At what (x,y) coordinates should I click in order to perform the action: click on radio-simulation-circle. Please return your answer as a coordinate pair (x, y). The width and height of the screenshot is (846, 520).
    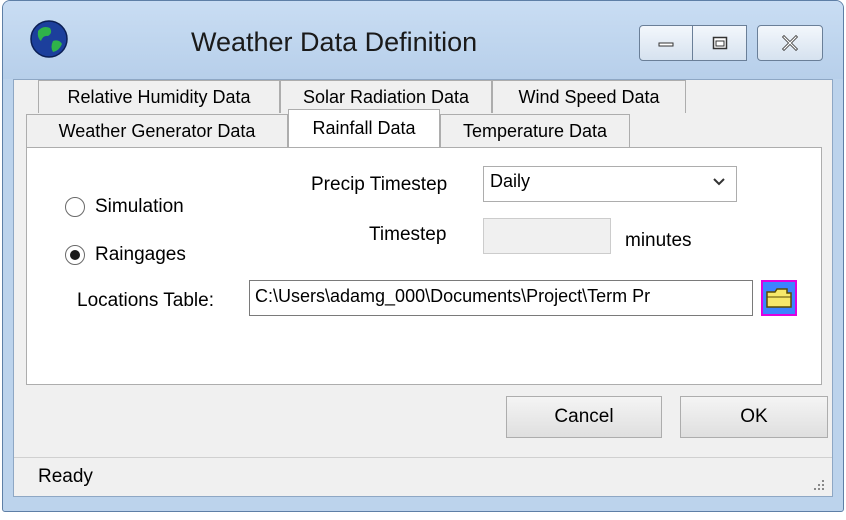
    Looking at the image, I should click on (75, 207).